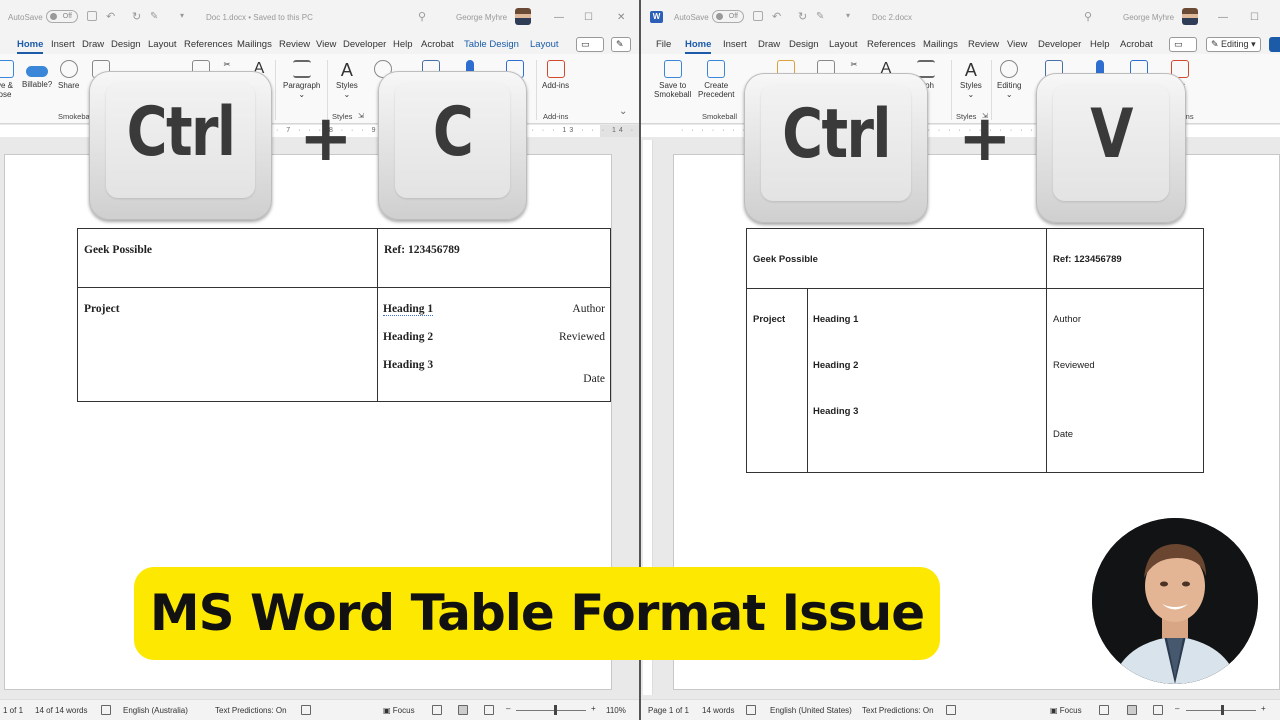 This screenshot has width=1280, height=720. I want to click on status-page: 1 of 1, so click(13, 710).